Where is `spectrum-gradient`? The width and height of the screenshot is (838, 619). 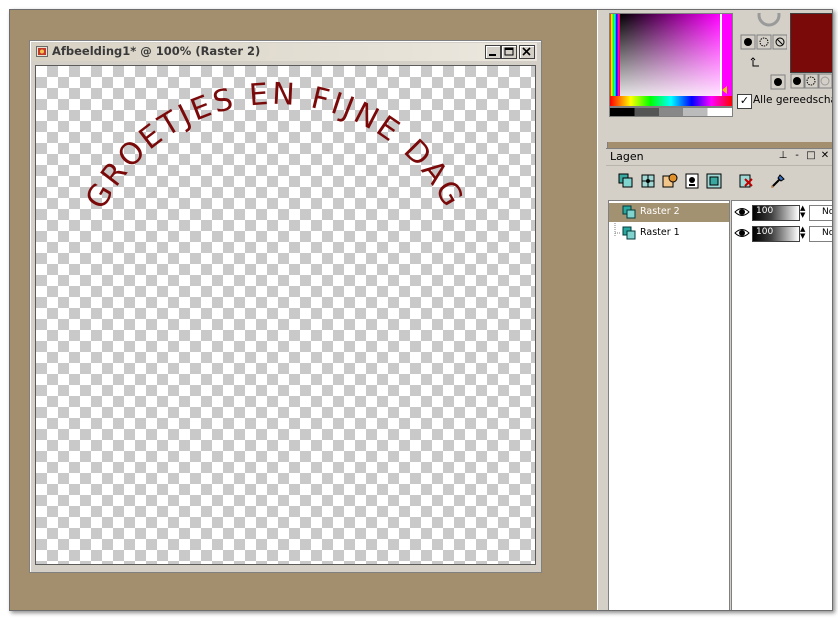 spectrum-gradient is located at coordinates (671, 60).